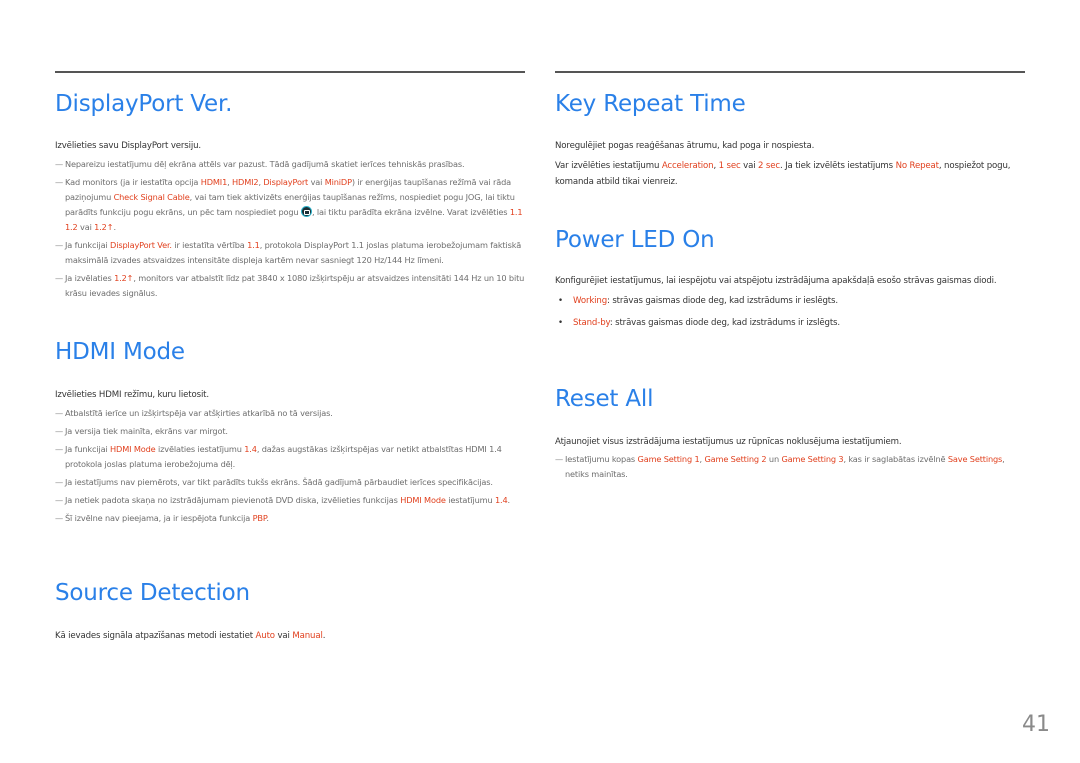 The image size is (1080, 763). I want to click on option-hdmi2: HDMI2, so click(245, 182).